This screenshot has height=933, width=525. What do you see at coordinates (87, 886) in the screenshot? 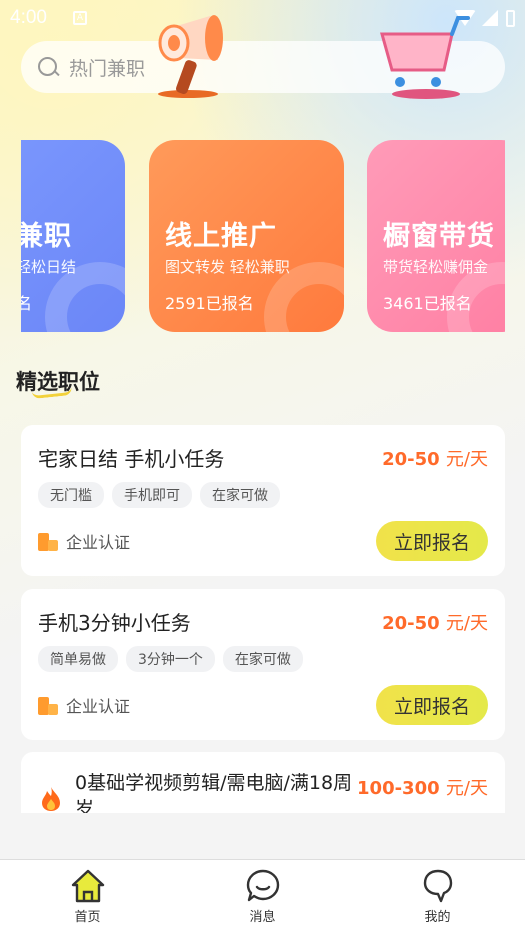
I see `home-icon` at bounding box center [87, 886].